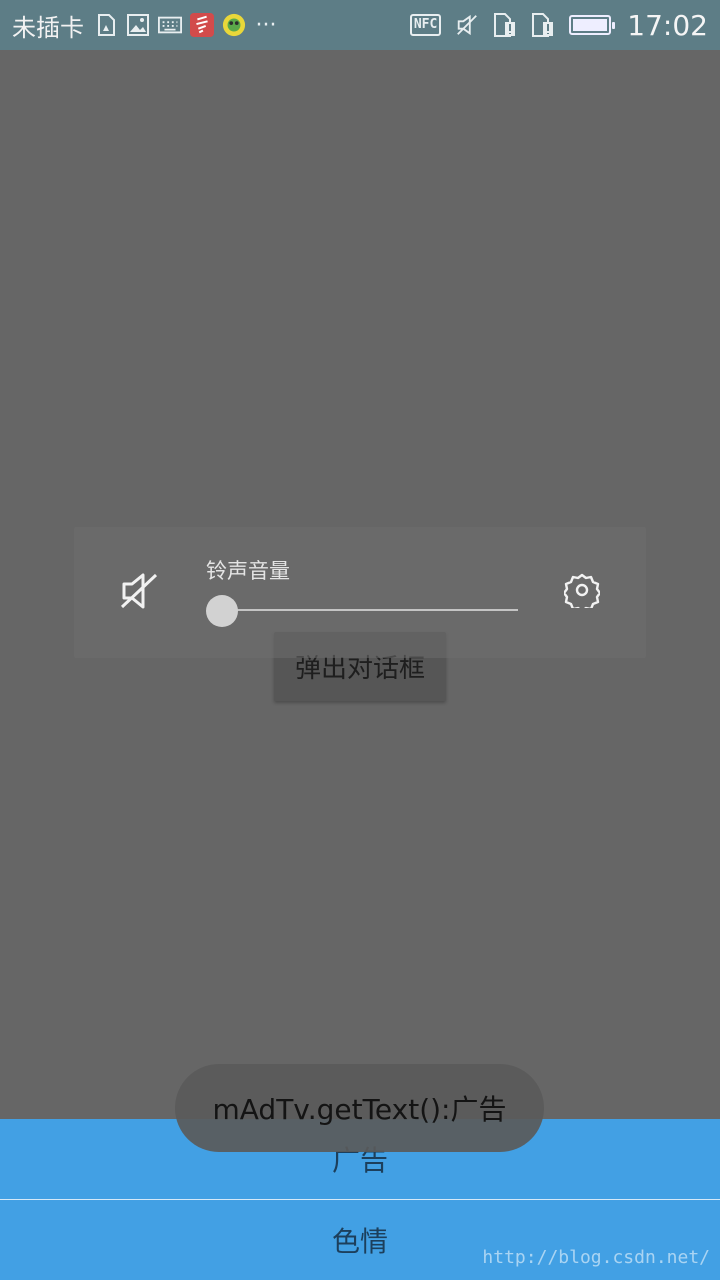 This screenshot has width=720, height=1280. I want to click on category-item-adult: 色情, so click(360, 1240).